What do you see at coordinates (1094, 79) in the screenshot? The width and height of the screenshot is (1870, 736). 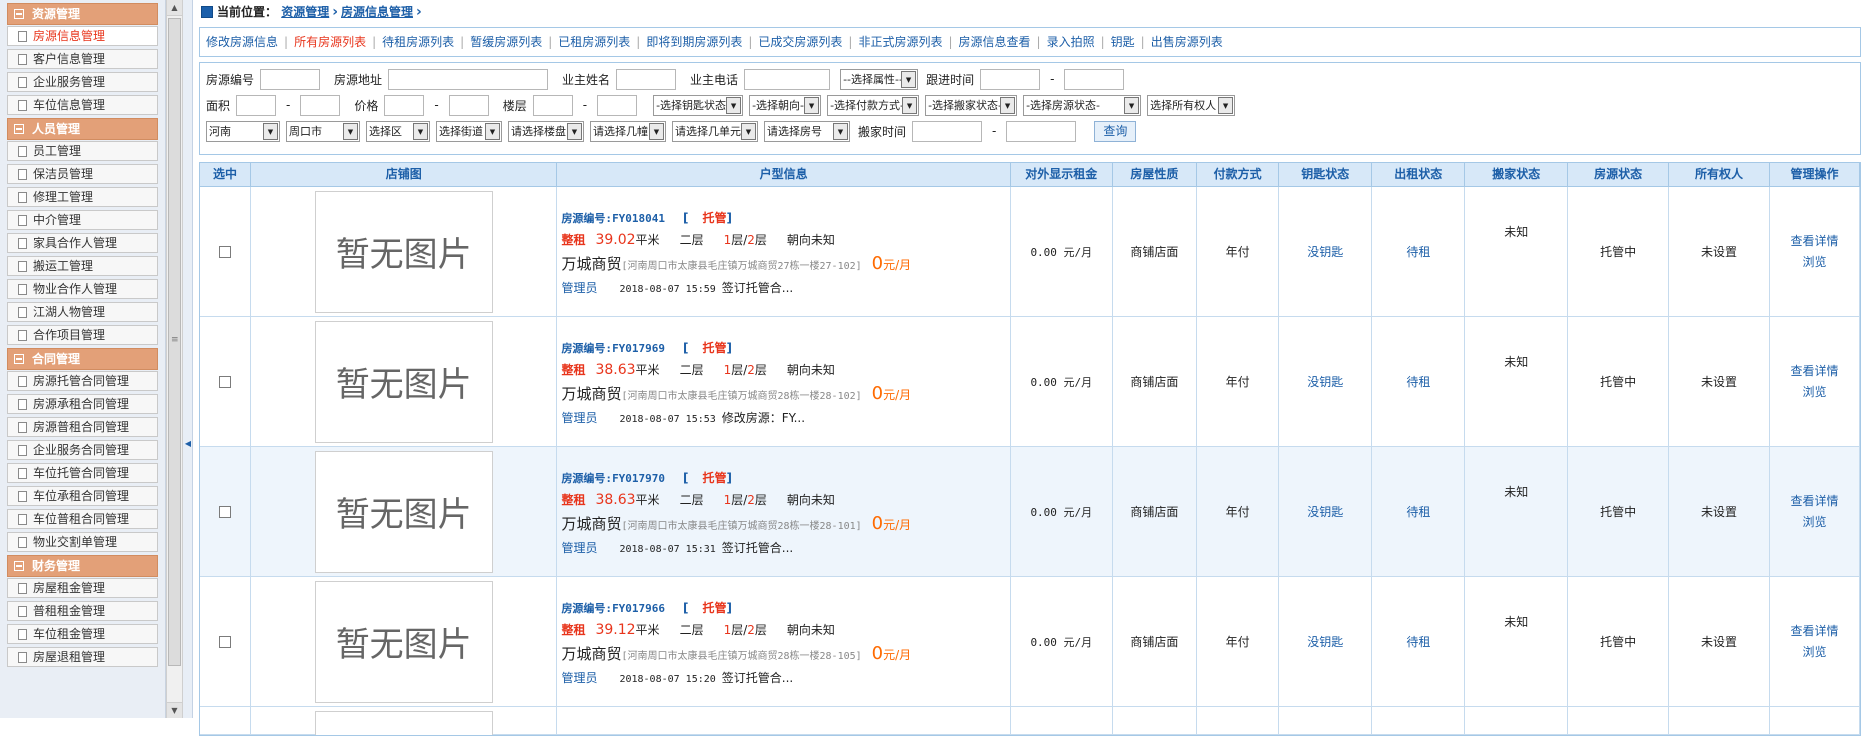 I see `followup-end-input` at bounding box center [1094, 79].